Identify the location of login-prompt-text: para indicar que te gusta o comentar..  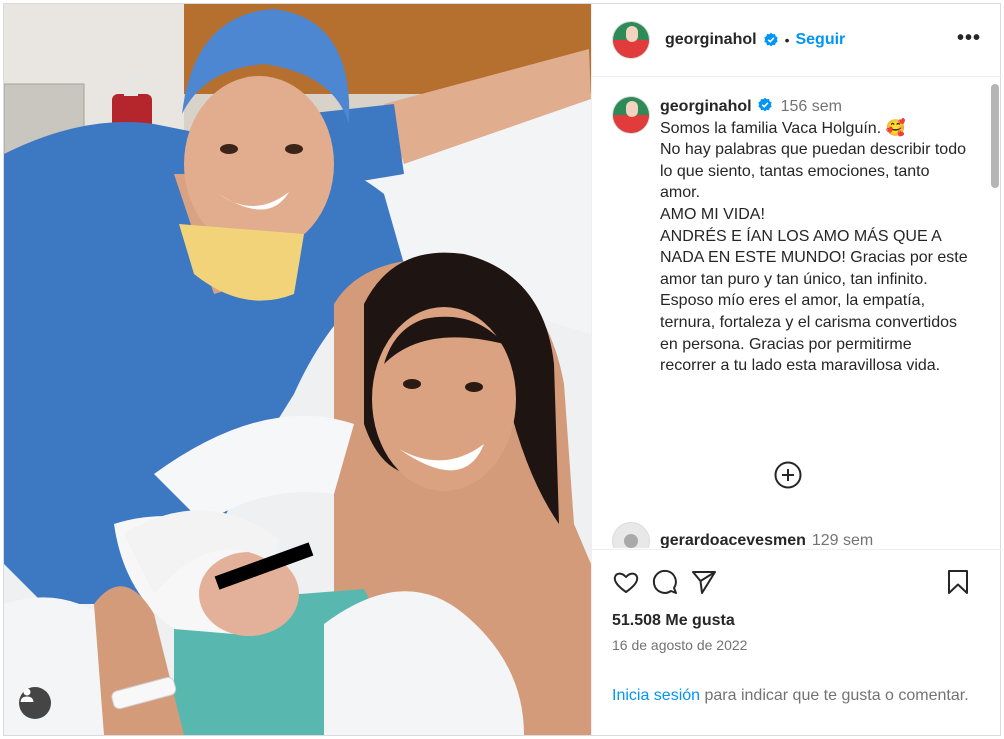
(834, 695).